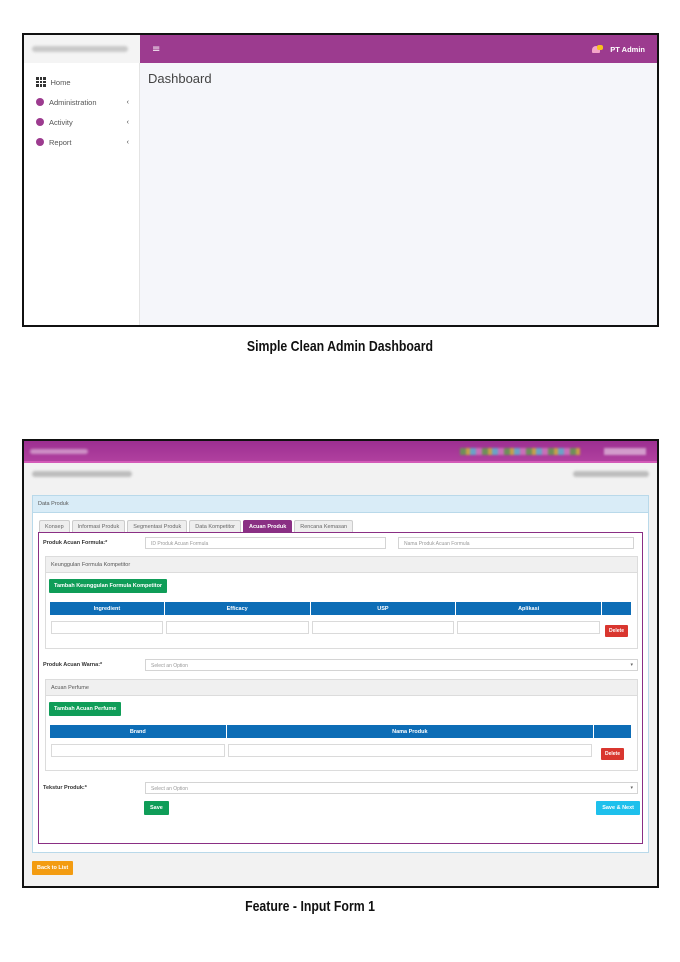  I want to click on tekstur-produk-label: Tekstur Produk:*, so click(65, 788).